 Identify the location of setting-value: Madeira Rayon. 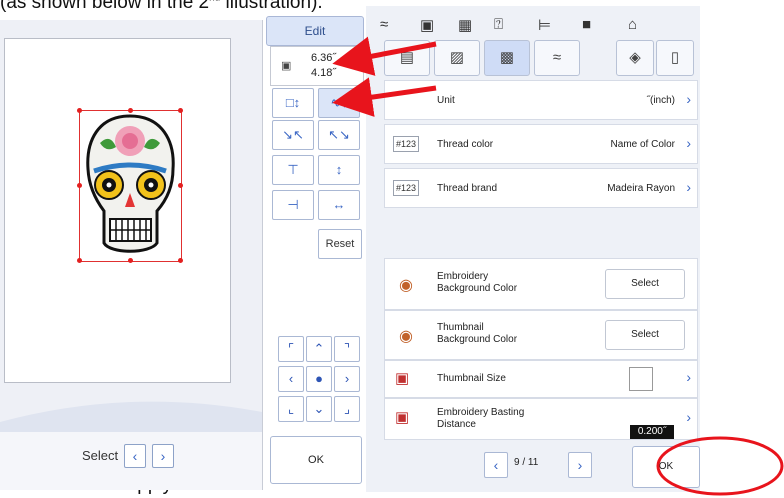
(641, 188).